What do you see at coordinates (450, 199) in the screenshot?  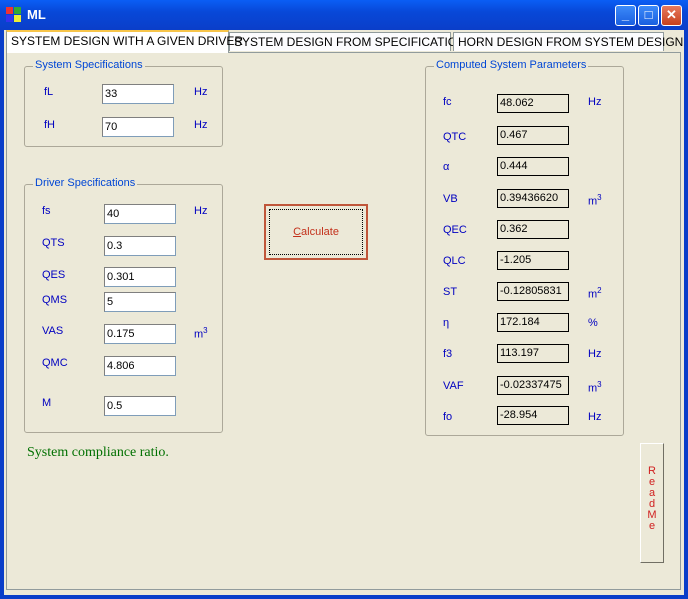 I see `vb-label: VB` at bounding box center [450, 199].